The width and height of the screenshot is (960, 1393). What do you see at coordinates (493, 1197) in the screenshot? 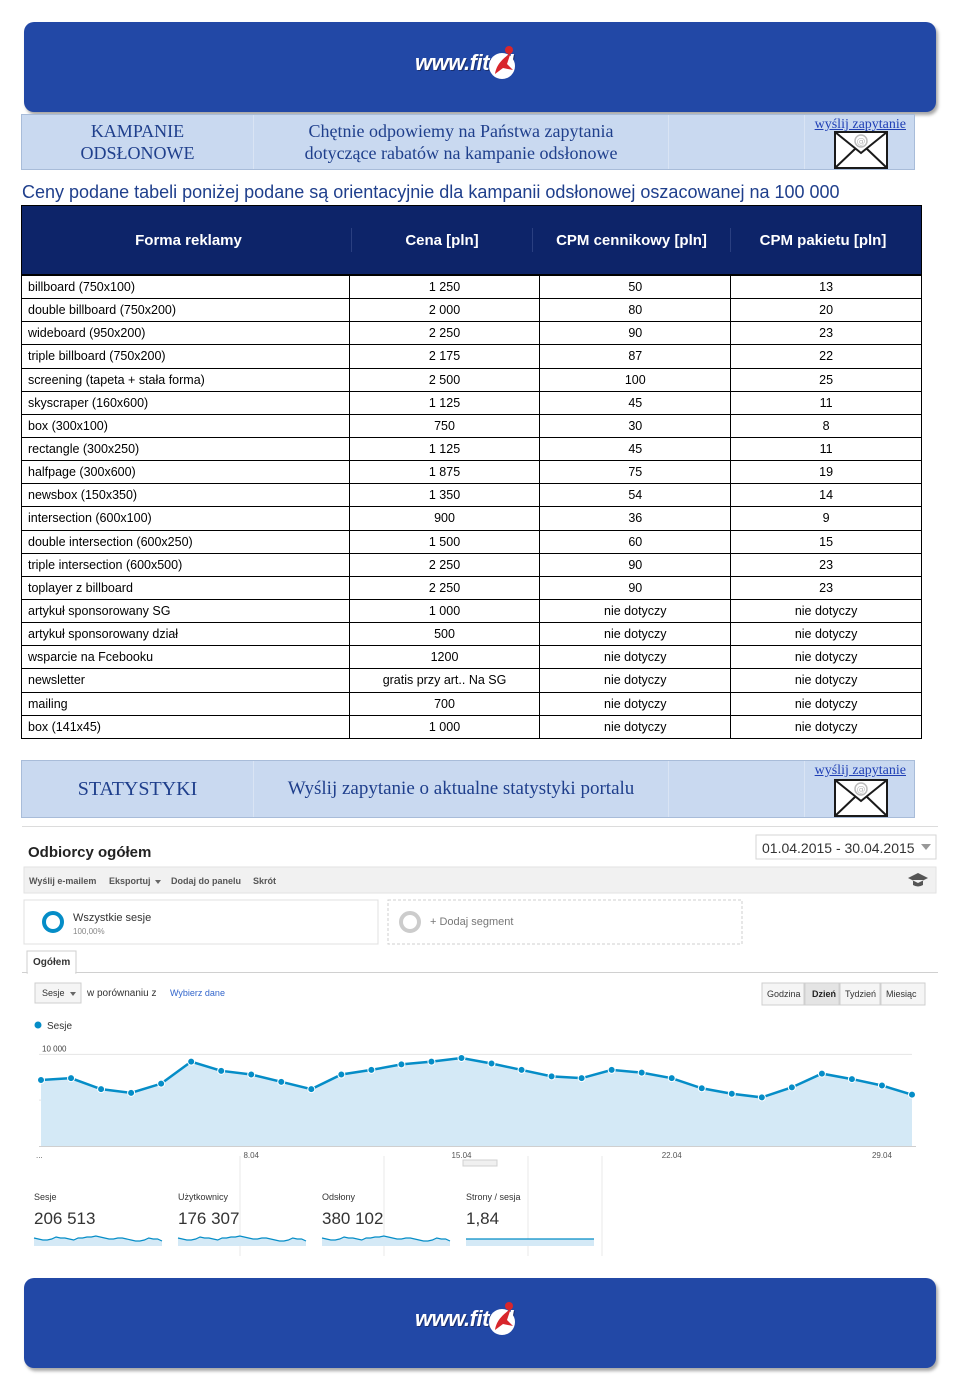
I see `summary-label: Strony / sesja` at bounding box center [493, 1197].